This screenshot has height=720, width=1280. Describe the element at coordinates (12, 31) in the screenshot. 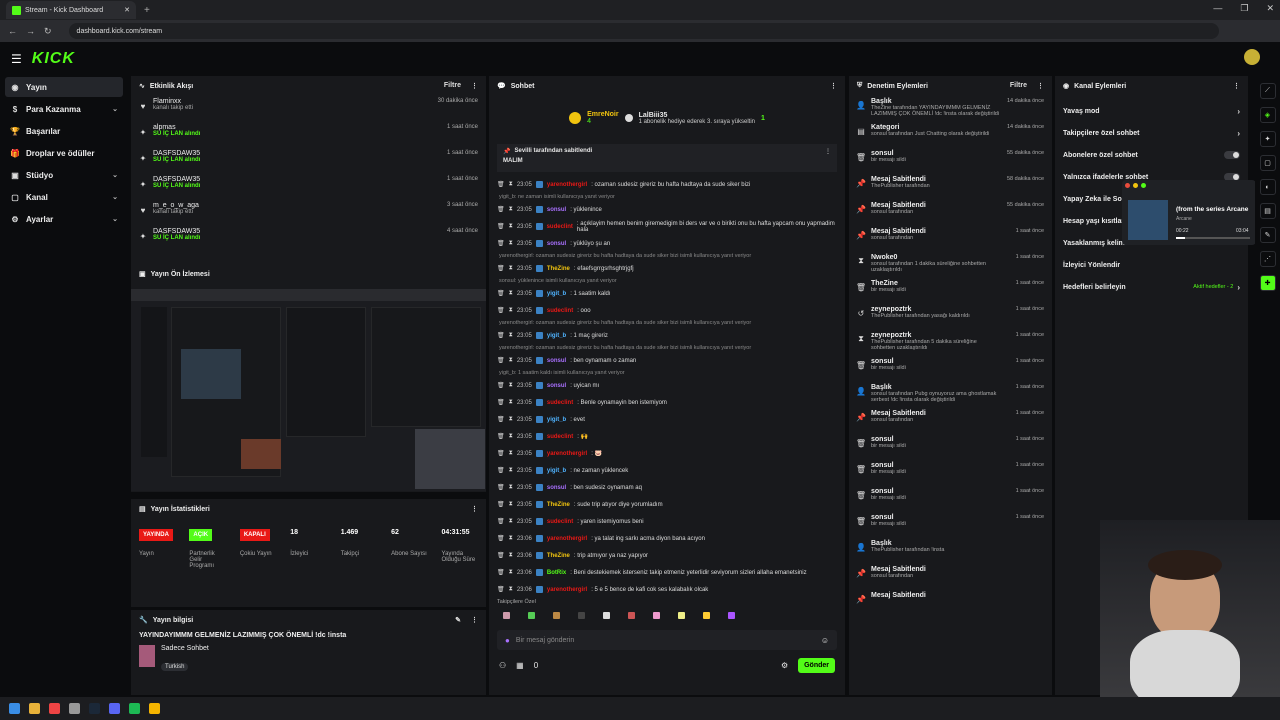

I see `back-icon: ←` at that location.